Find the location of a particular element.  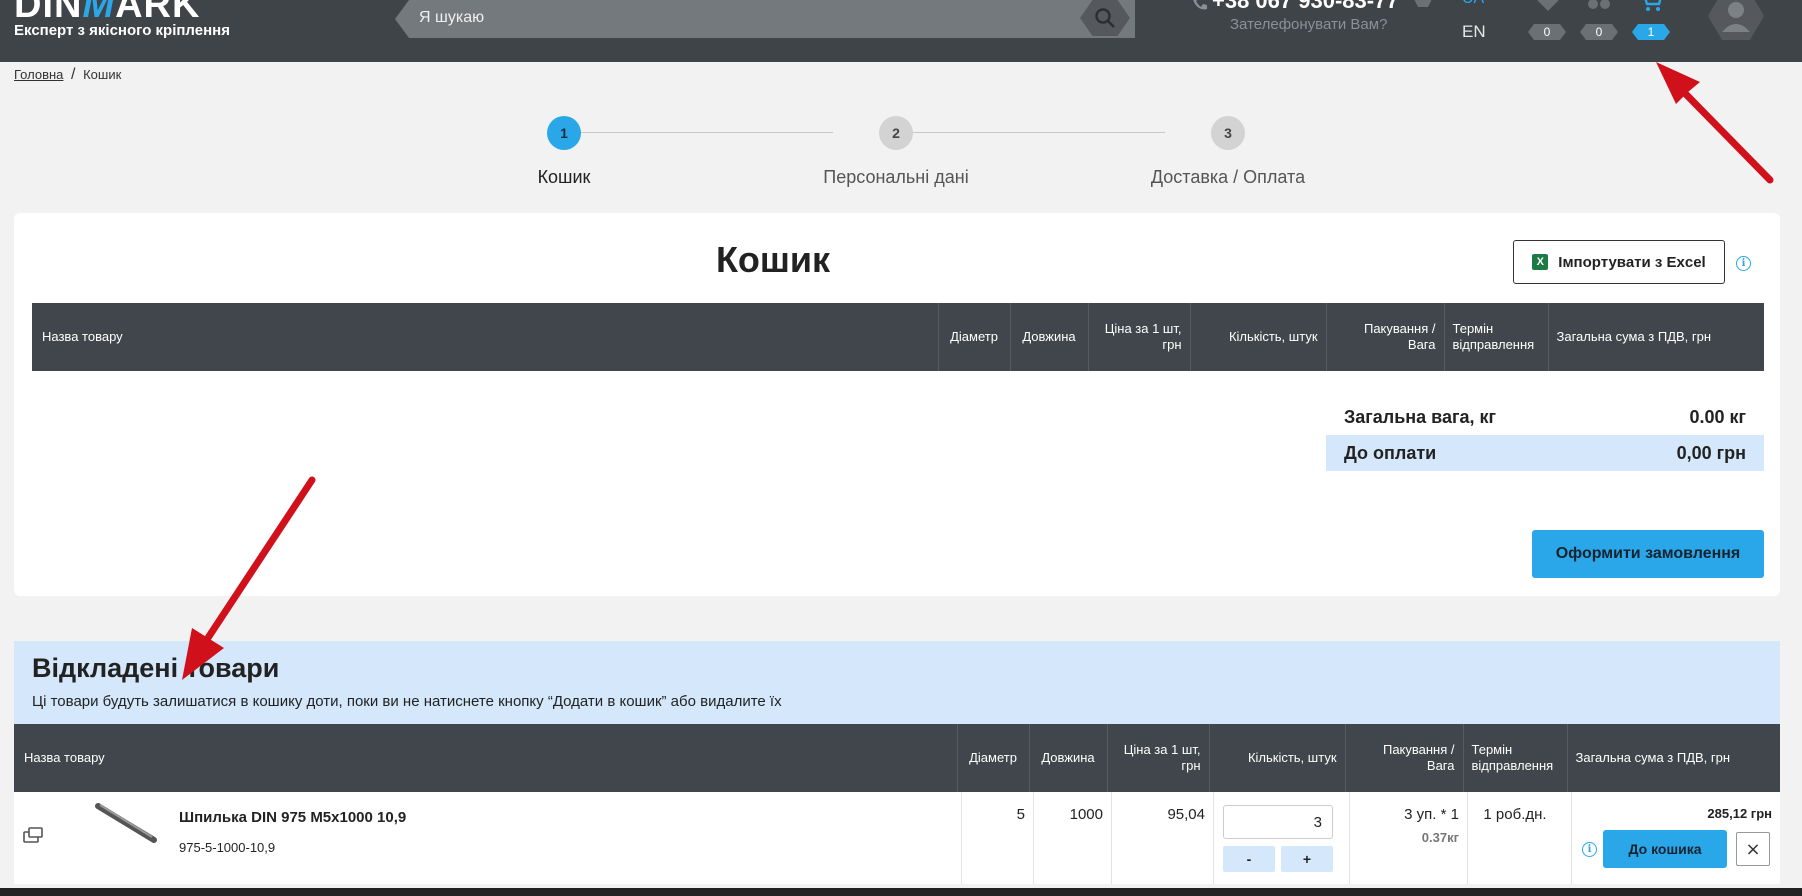

col-name: Назва товару is located at coordinates (485, 337).